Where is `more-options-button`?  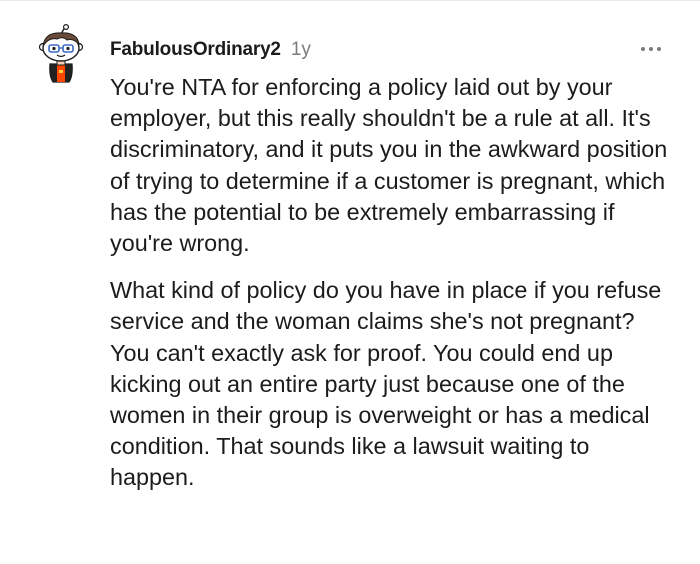
more-options-button is located at coordinates (651, 49).